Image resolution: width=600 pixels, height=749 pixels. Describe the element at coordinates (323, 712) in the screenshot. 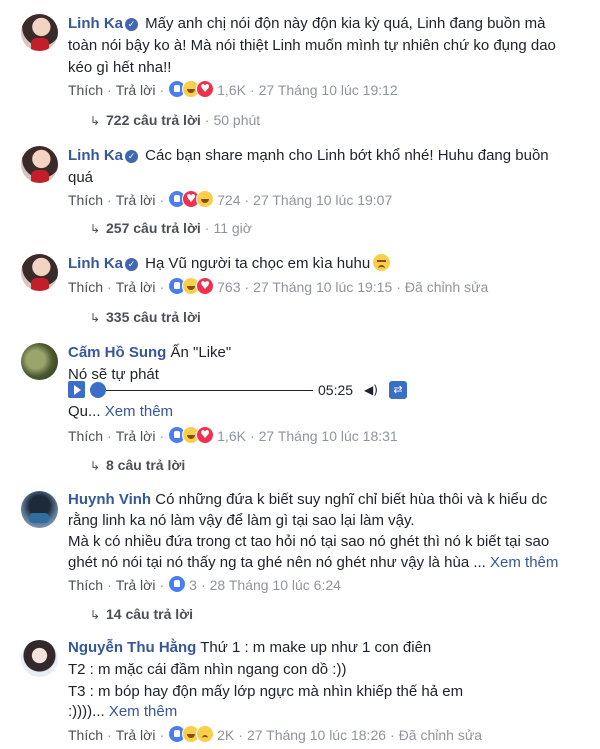

I see `comment-line: :))))... Xem thêm` at that location.